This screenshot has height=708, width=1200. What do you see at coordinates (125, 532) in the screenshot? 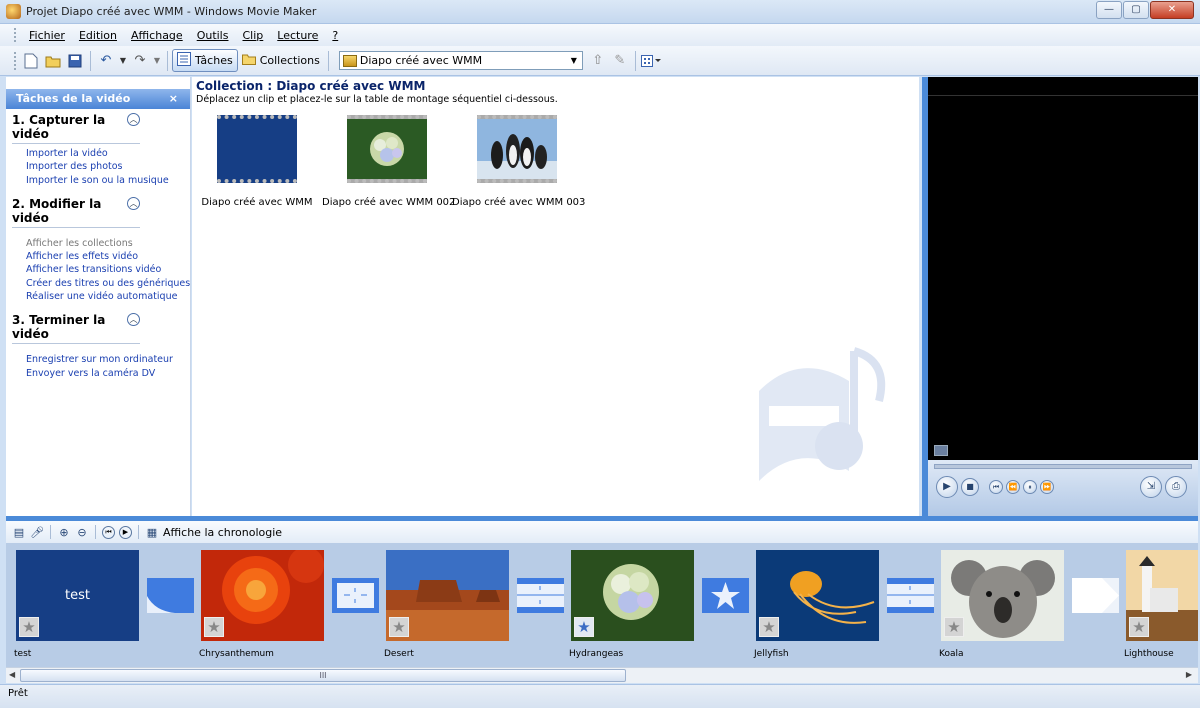
I see `play-storyboard-icon: ▶` at bounding box center [125, 532].